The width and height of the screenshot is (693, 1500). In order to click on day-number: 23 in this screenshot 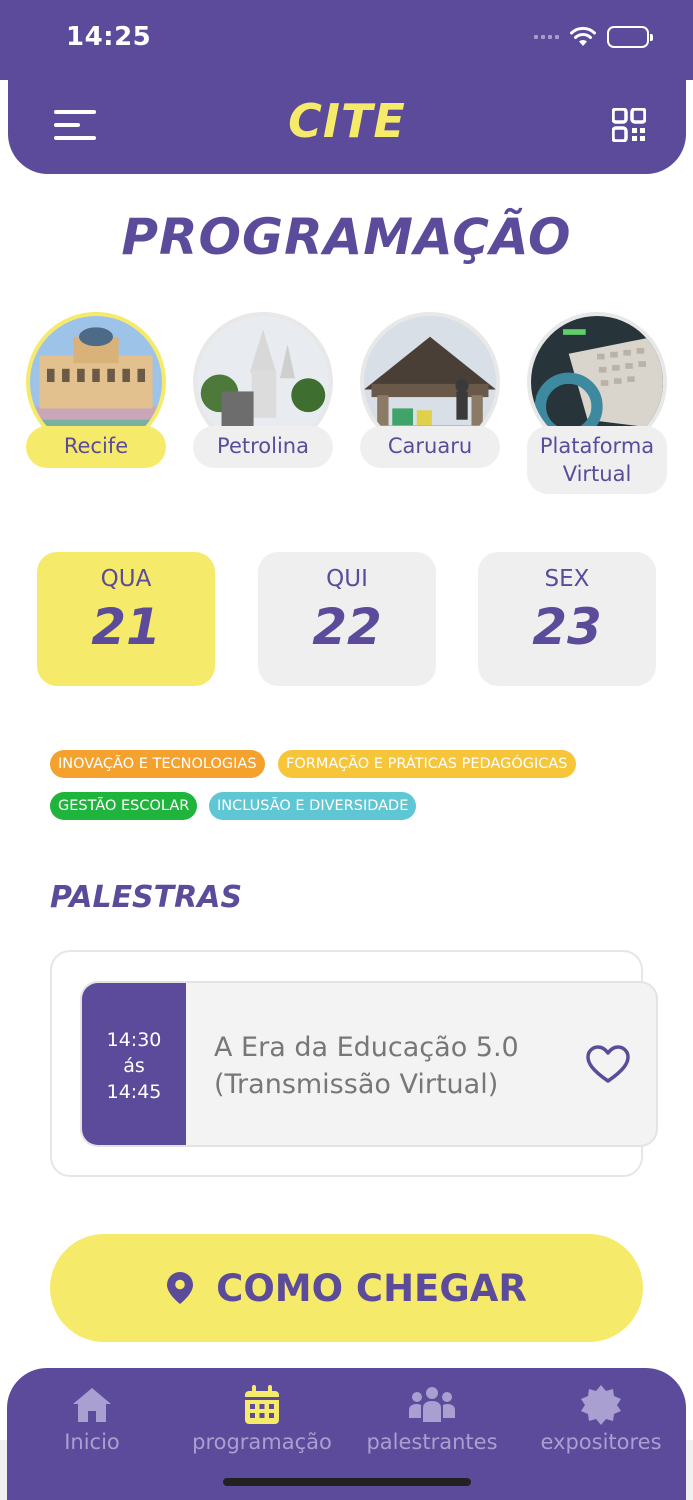, I will do `click(567, 627)`.